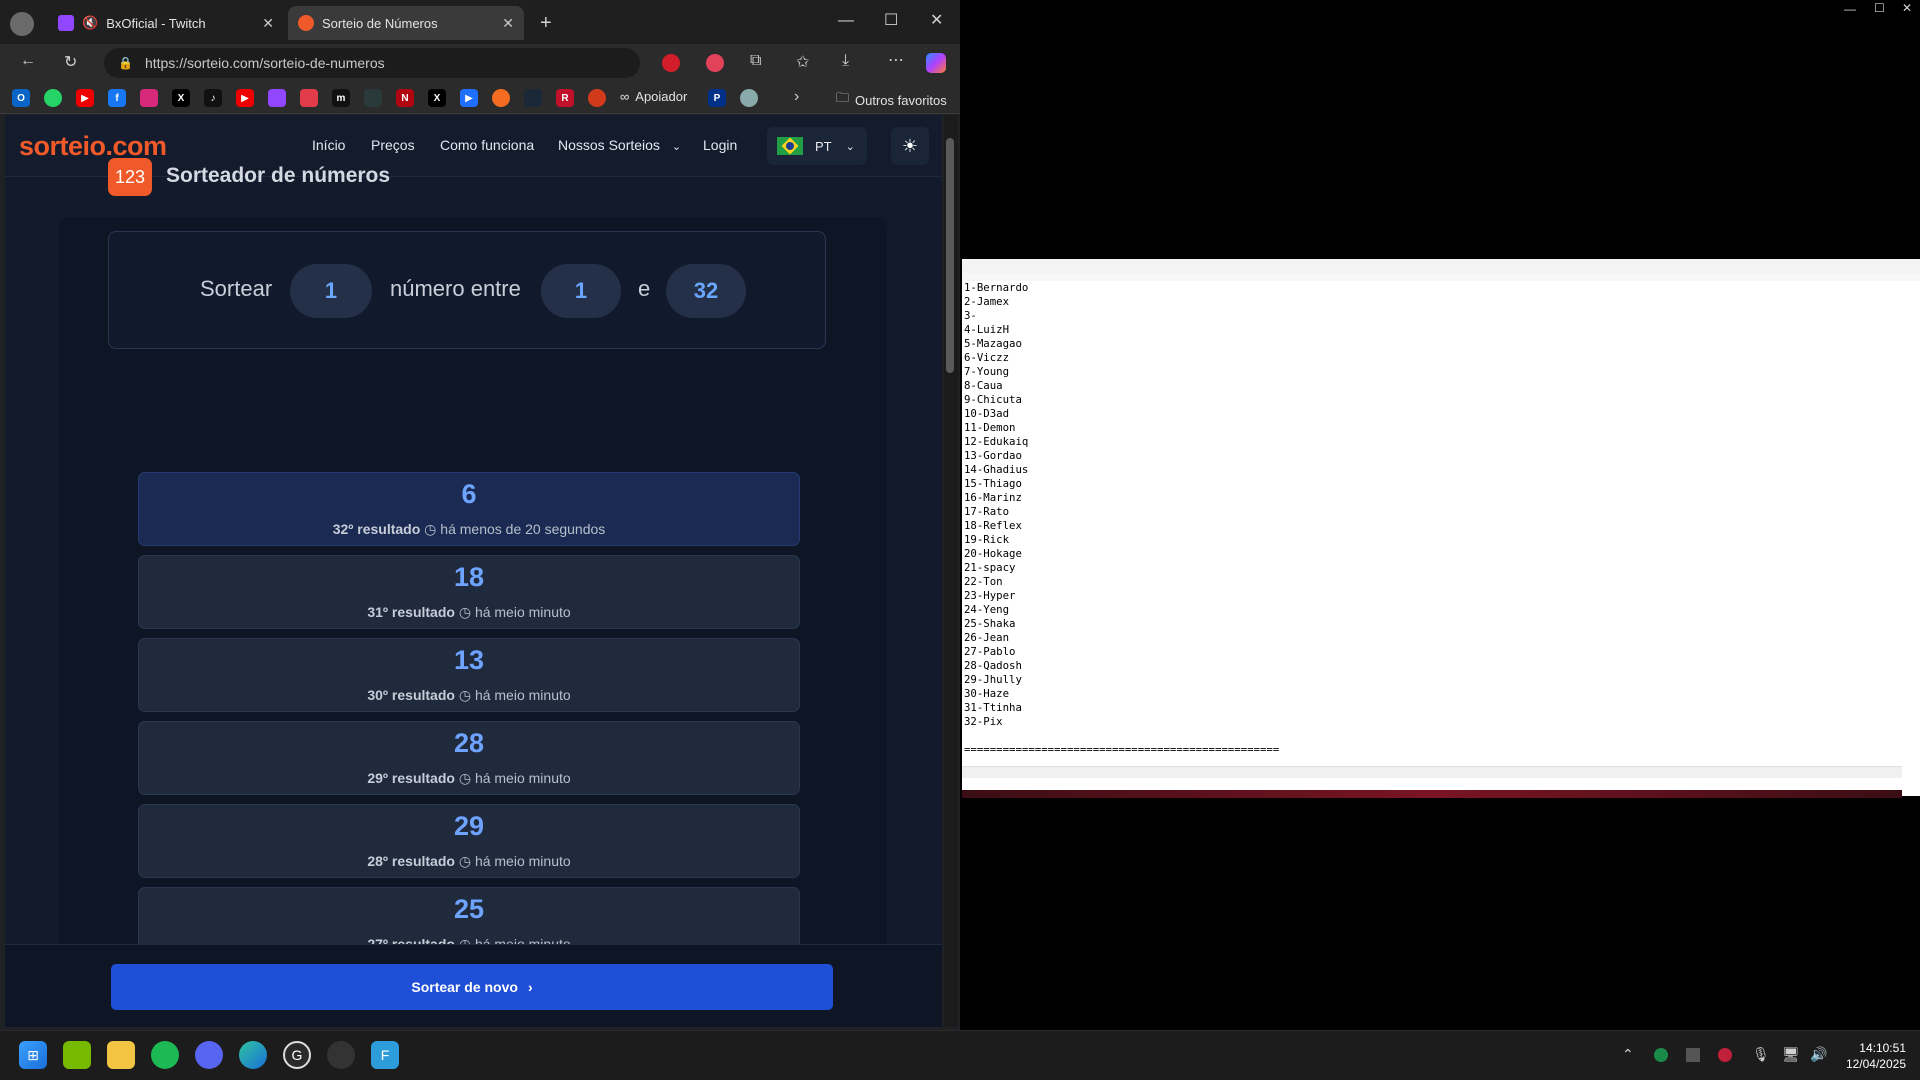 Image resolution: width=1920 pixels, height=1080 pixels. I want to click on outlook-icon: O, so click(21, 98).